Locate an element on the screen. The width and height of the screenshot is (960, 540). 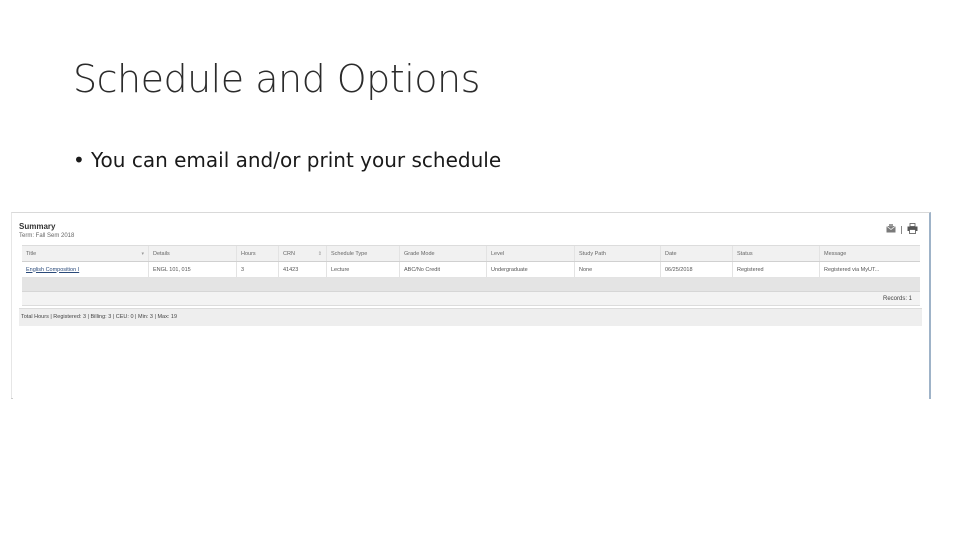
column-header-hours: Hours is located at coordinates (258, 253).